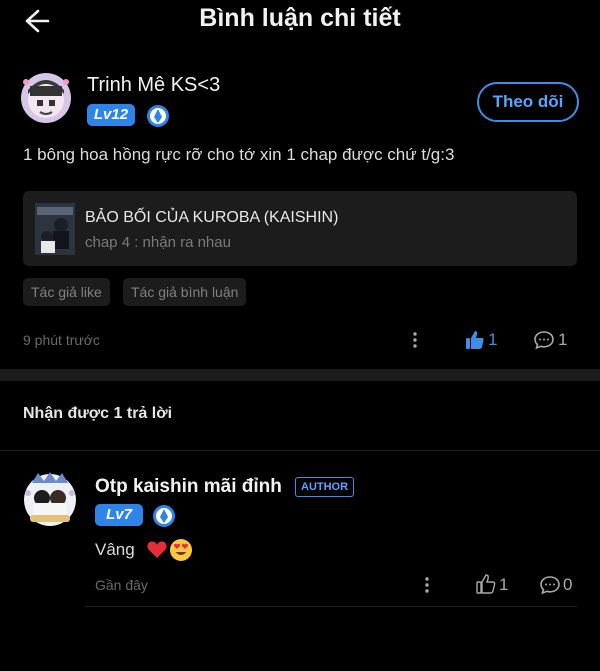 The height and width of the screenshot is (671, 600). What do you see at coordinates (415, 340) in the screenshot?
I see `more-options-icon` at bounding box center [415, 340].